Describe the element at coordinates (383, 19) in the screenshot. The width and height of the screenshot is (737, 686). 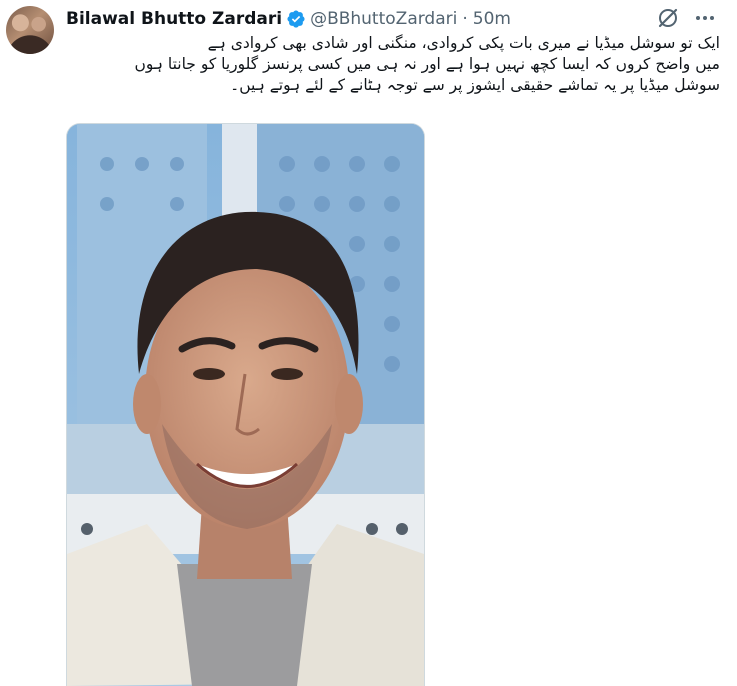
I see `author-handle: @BBhuttoZardari` at that location.